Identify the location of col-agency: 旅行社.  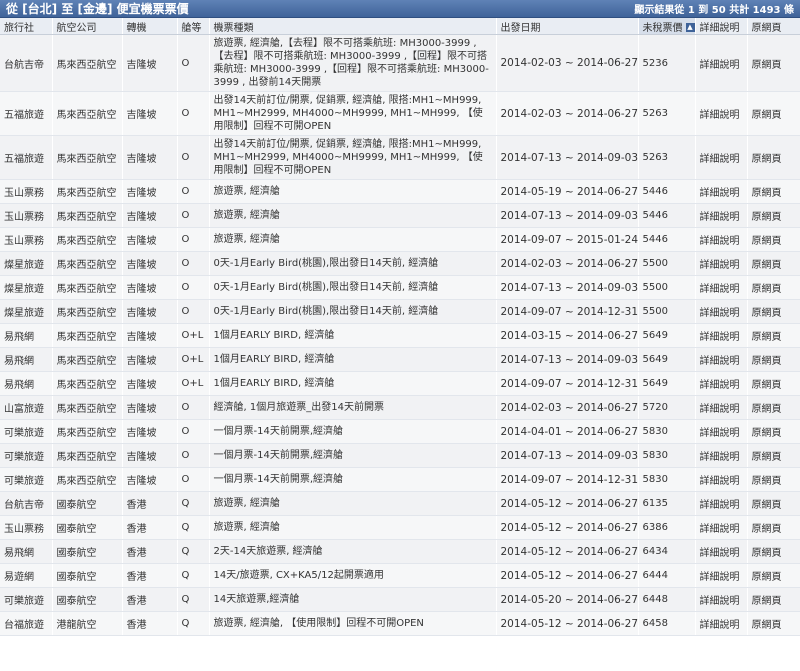
(26, 26).